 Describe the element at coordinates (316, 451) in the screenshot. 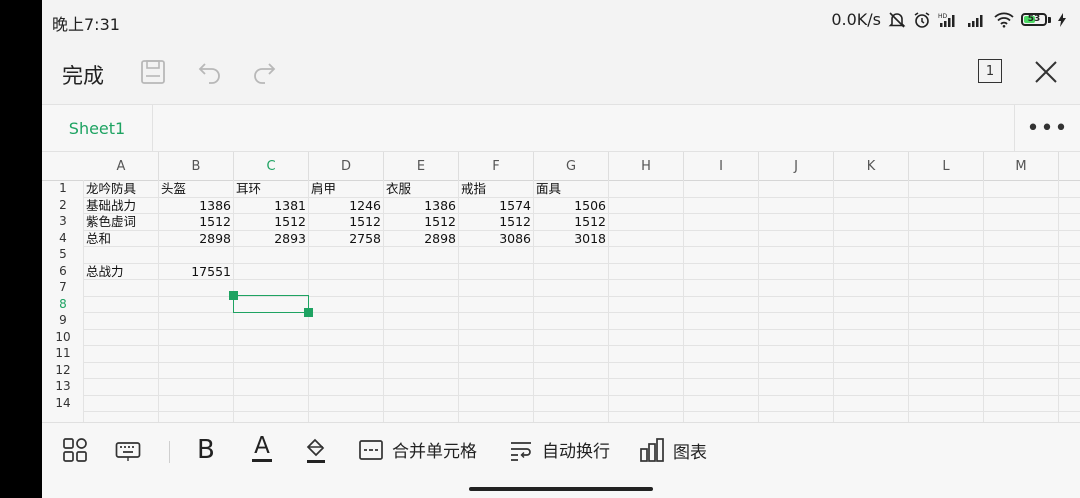

I see `fill-color-icon` at that location.